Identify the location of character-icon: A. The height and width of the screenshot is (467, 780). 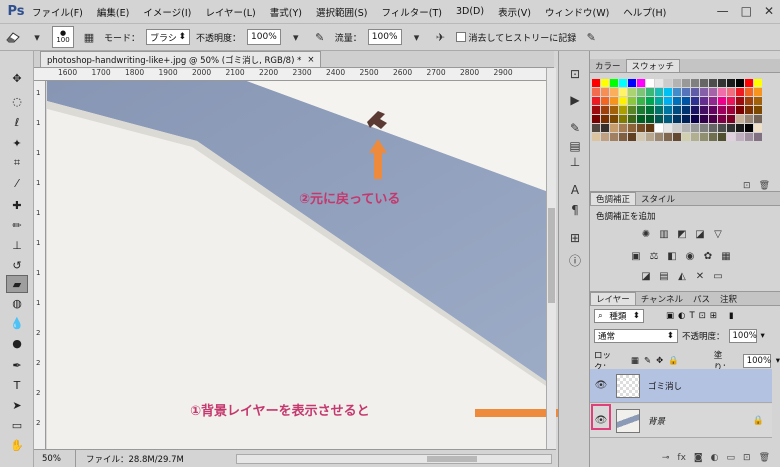
(575, 190).